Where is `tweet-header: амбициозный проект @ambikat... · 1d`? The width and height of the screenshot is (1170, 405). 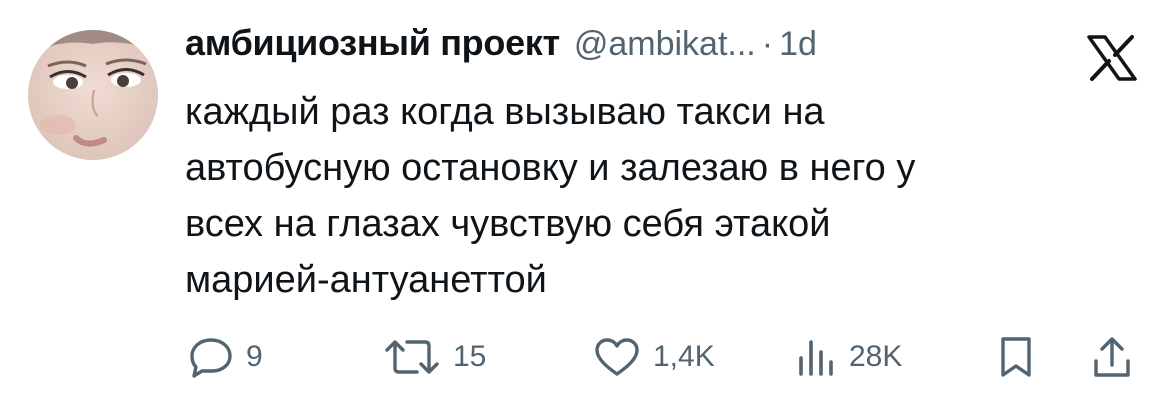 tweet-header: амбициозный проект @ambikat... · 1d is located at coordinates (501, 48).